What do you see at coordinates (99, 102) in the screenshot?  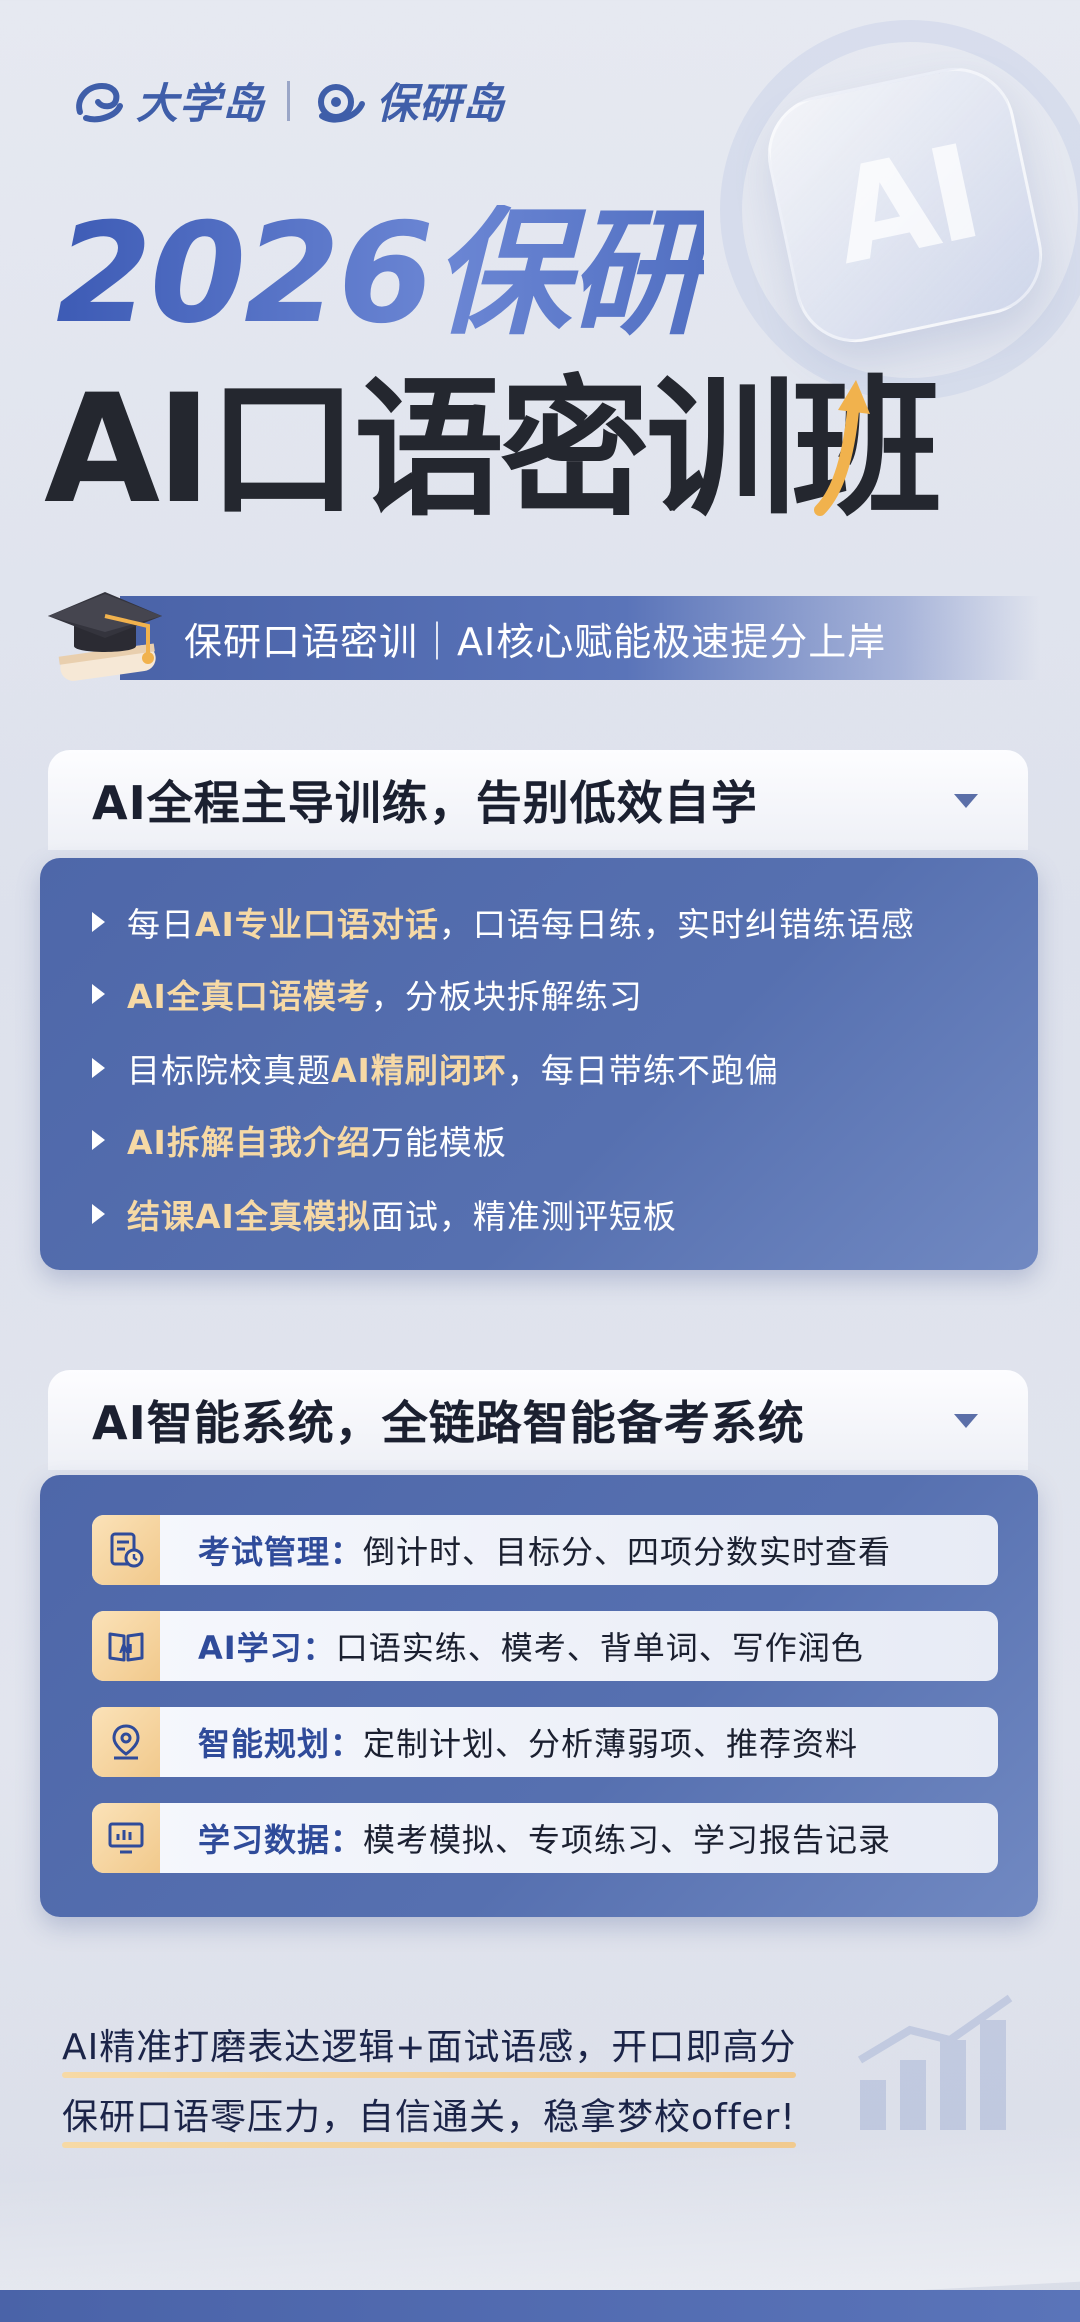 I see `daxuedao-logo-icon` at bounding box center [99, 102].